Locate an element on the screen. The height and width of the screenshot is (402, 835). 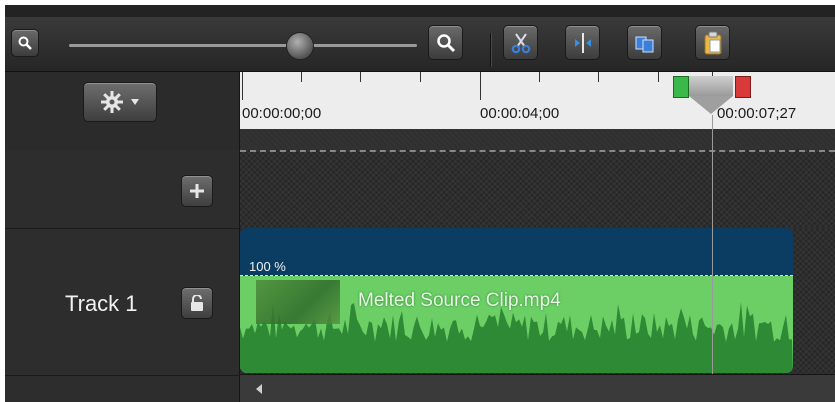
volume-line is located at coordinates (516, 275).